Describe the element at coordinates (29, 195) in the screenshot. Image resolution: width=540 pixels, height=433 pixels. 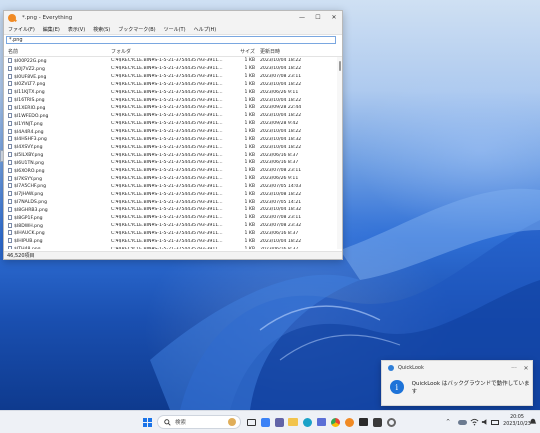
I see `row-name: $I7JHAW.png` at that location.